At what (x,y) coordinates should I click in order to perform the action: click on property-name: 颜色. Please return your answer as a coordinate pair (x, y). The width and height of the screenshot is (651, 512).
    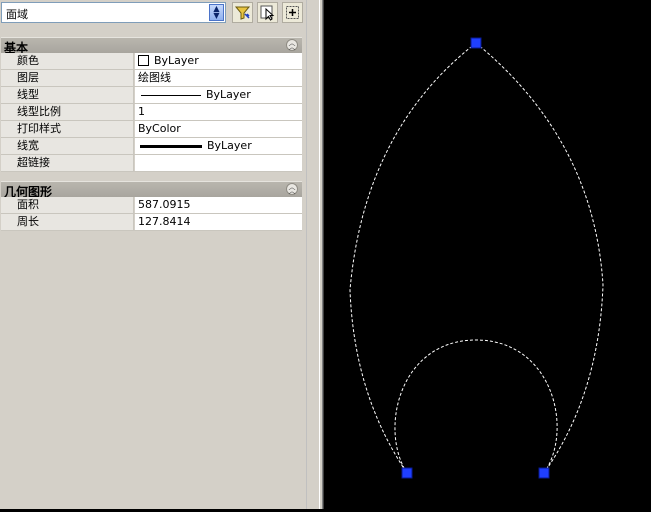
    Looking at the image, I should click on (67, 61).